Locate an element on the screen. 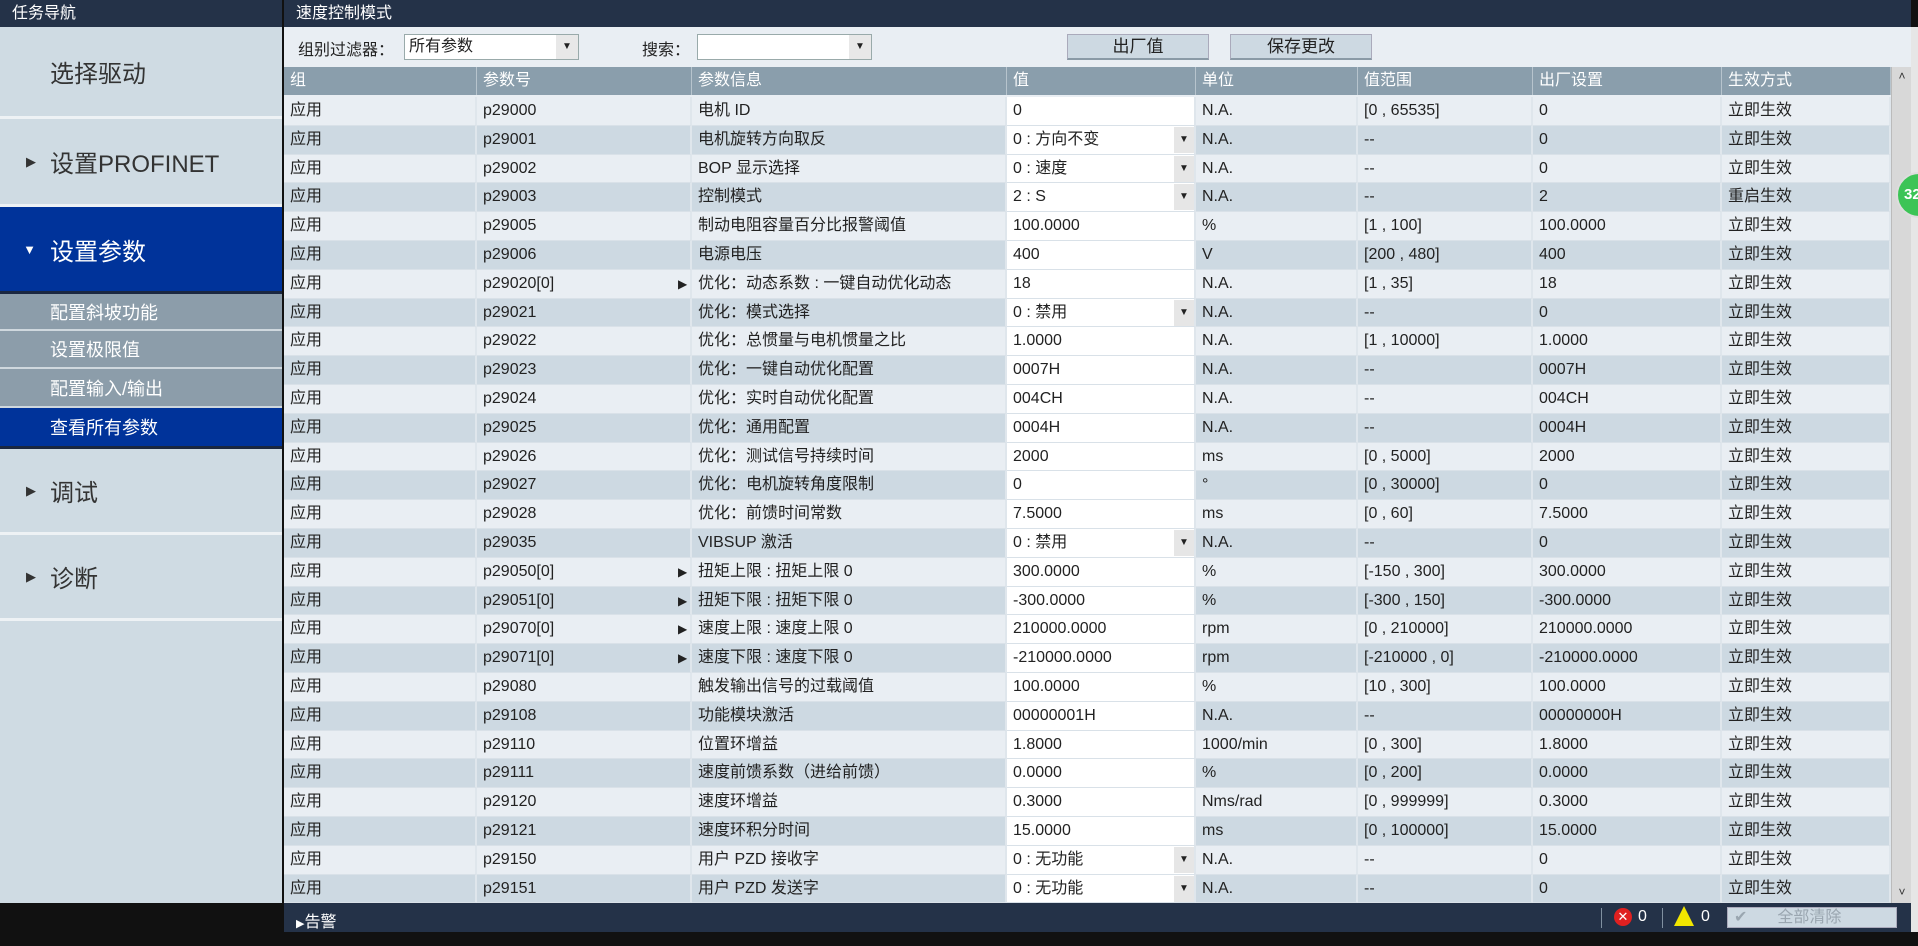  column-header-param-info: 参数信息 is located at coordinates (849, 81).